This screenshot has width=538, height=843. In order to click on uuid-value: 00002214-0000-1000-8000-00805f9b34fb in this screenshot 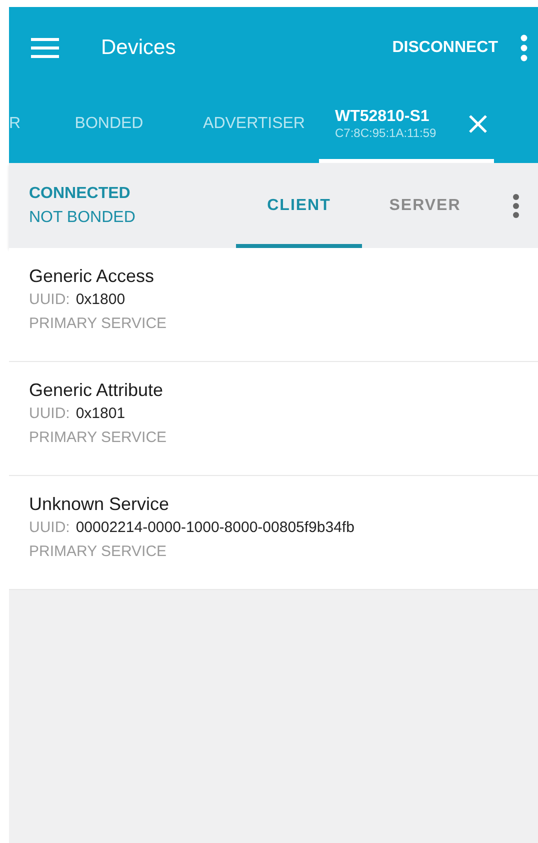, I will do `click(215, 528)`.